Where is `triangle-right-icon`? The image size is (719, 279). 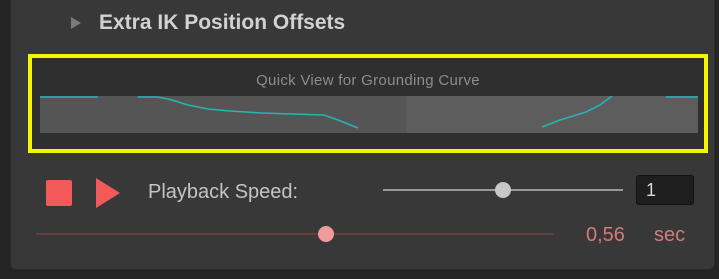
triangle-right-icon is located at coordinates (76, 23).